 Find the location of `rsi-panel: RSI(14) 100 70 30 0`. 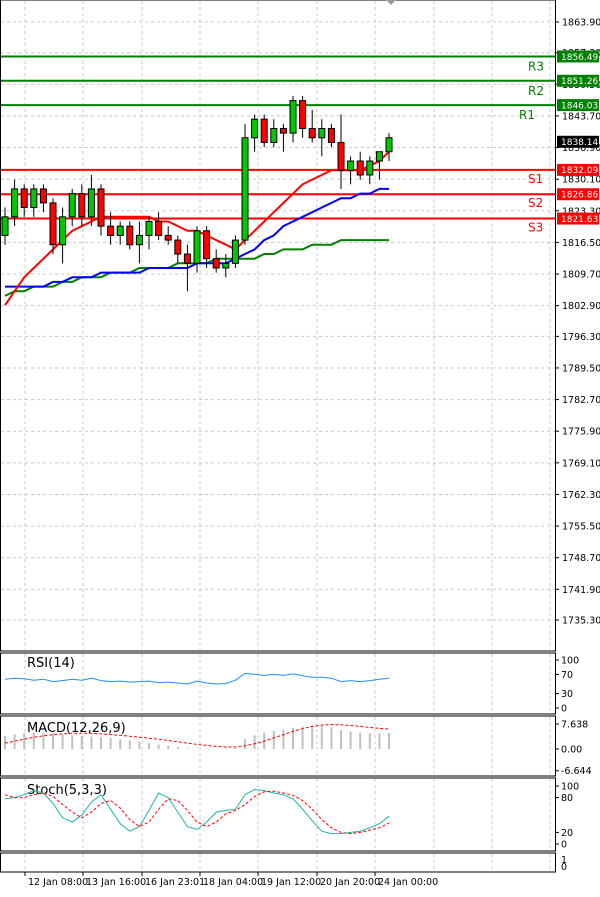

rsi-panel: RSI(14) 100 70 30 0 is located at coordinates (291, 685).